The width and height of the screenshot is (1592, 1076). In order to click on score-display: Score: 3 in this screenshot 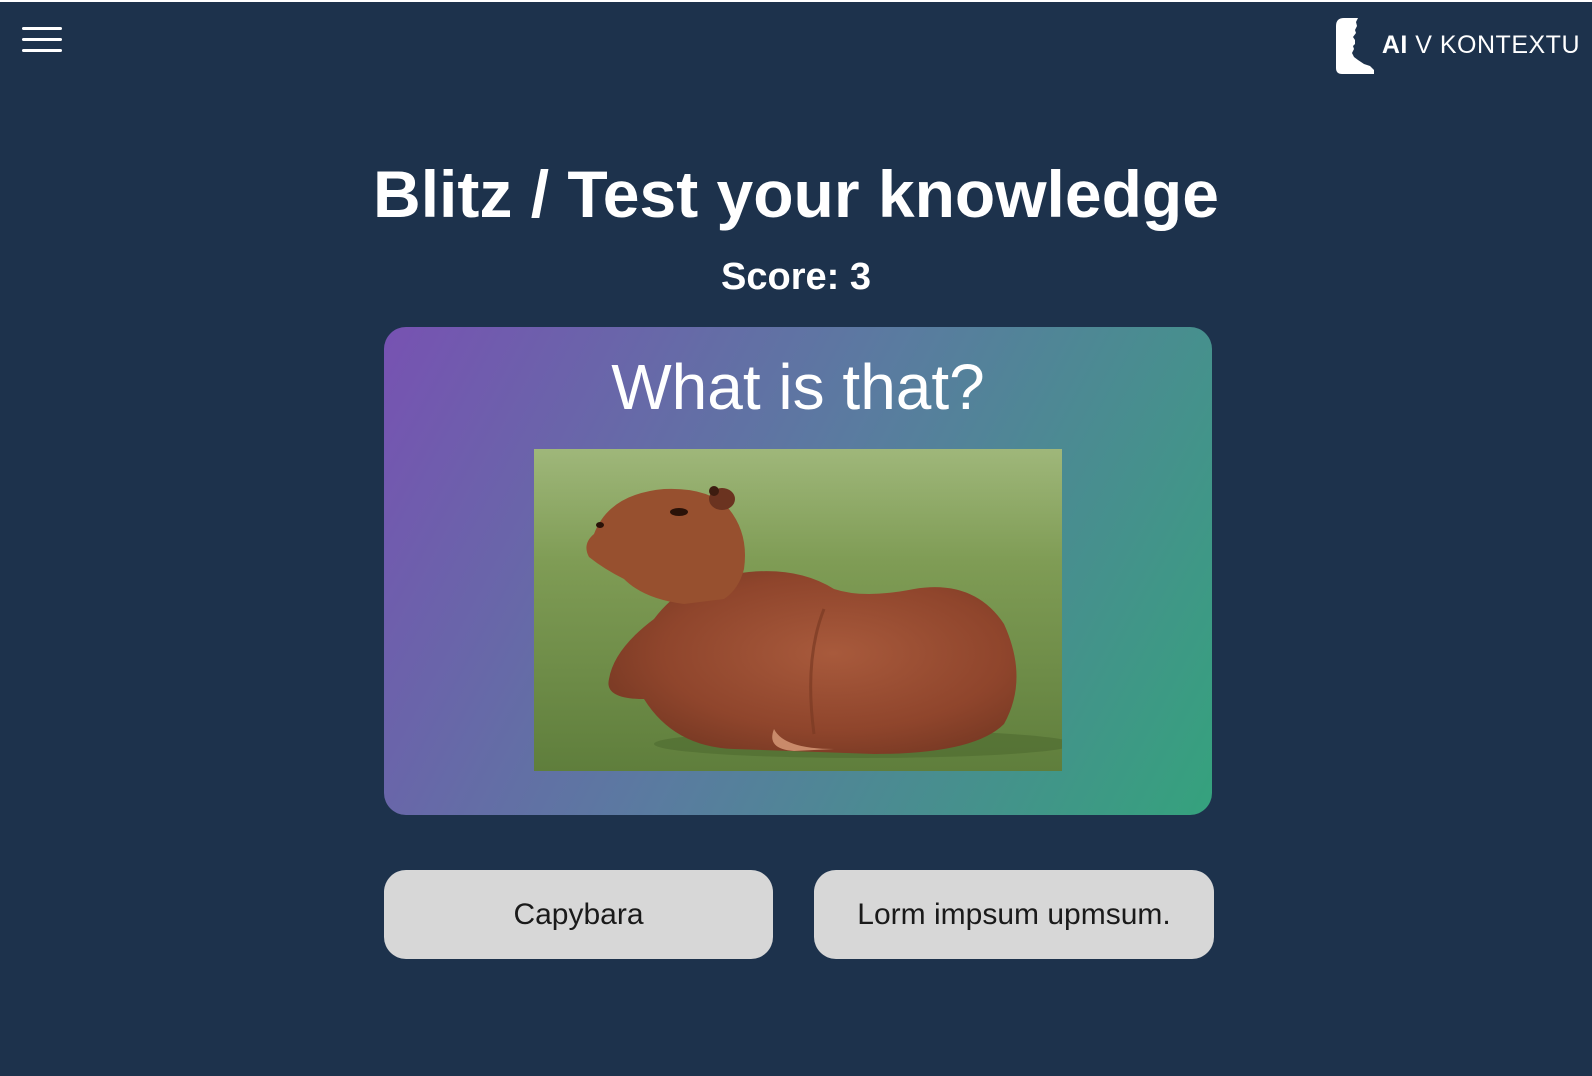, I will do `click(796, 277)`.